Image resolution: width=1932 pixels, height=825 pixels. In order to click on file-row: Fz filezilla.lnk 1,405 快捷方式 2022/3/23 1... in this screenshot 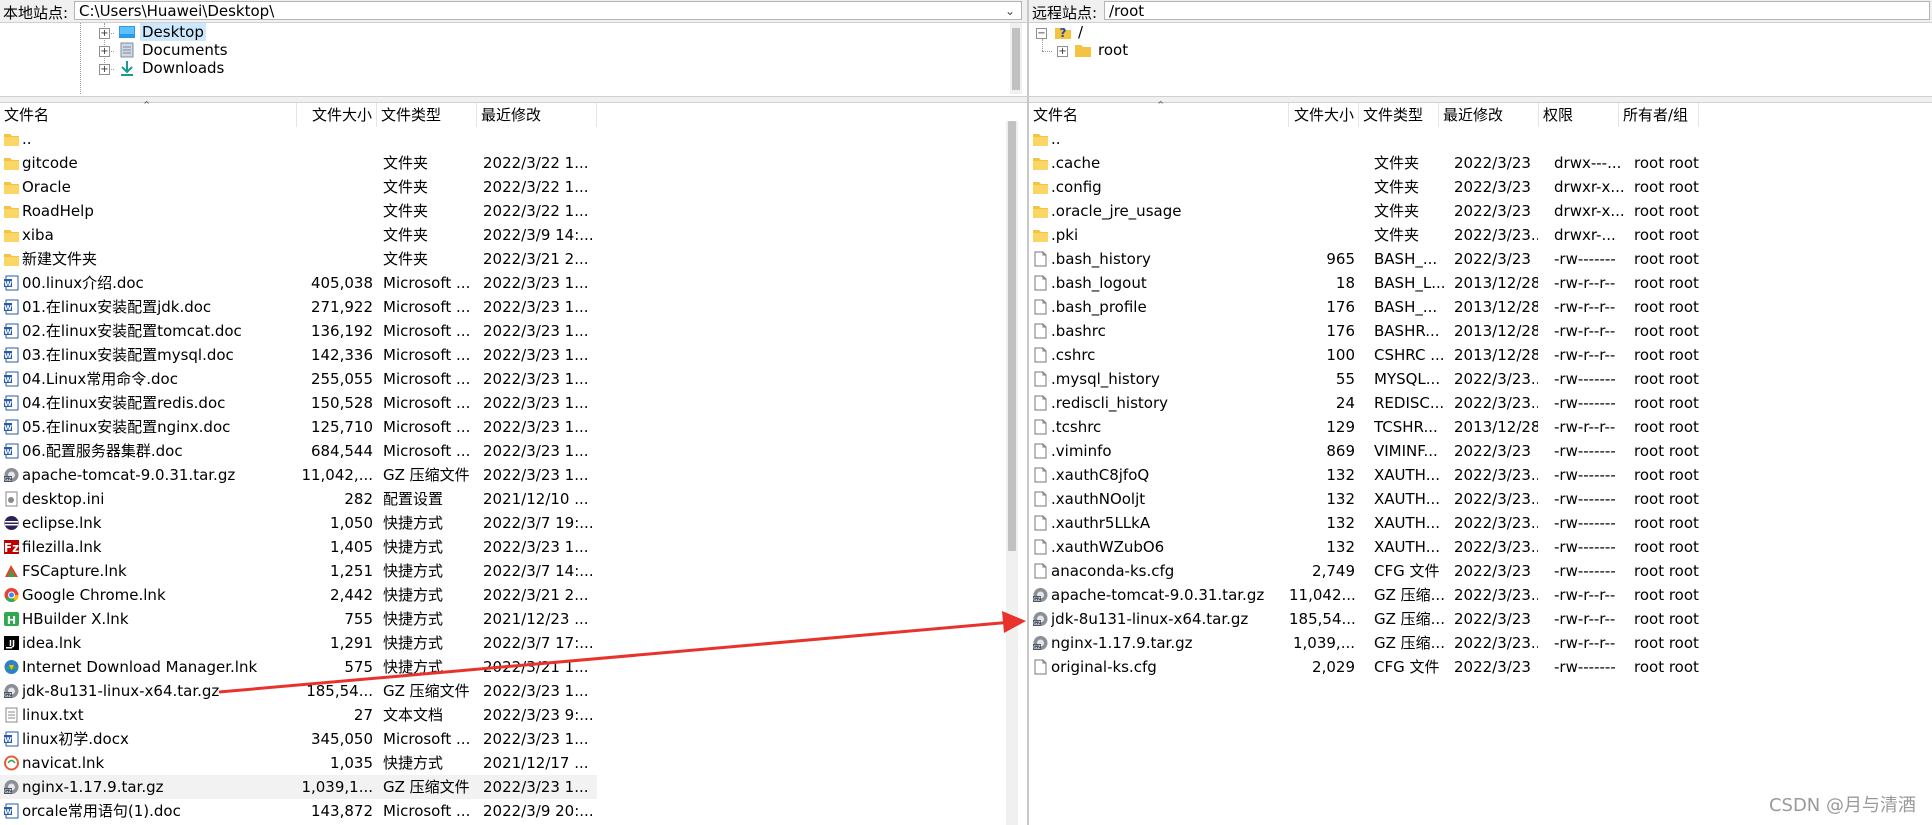, I will do `click(298, 547)`.